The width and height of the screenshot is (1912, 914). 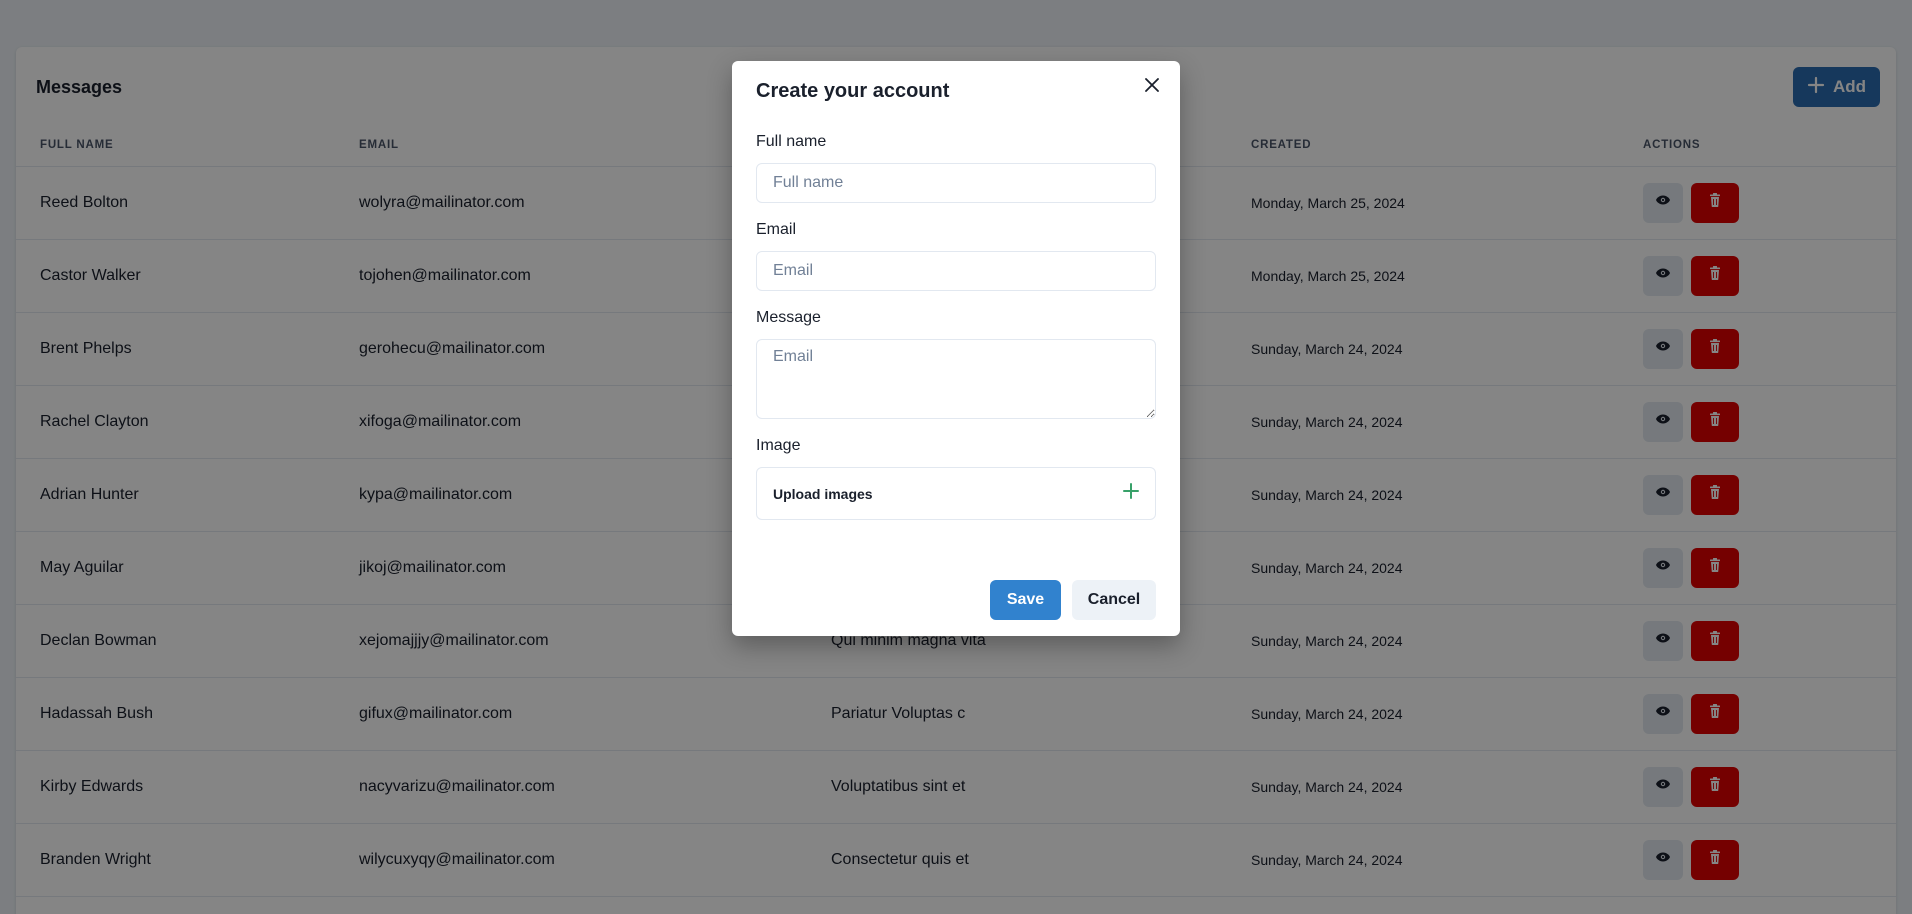 What do you see at coordinates (1025, 600) in the screenshot?
I see `save-button: Save` at bounding box center [1025, 600].